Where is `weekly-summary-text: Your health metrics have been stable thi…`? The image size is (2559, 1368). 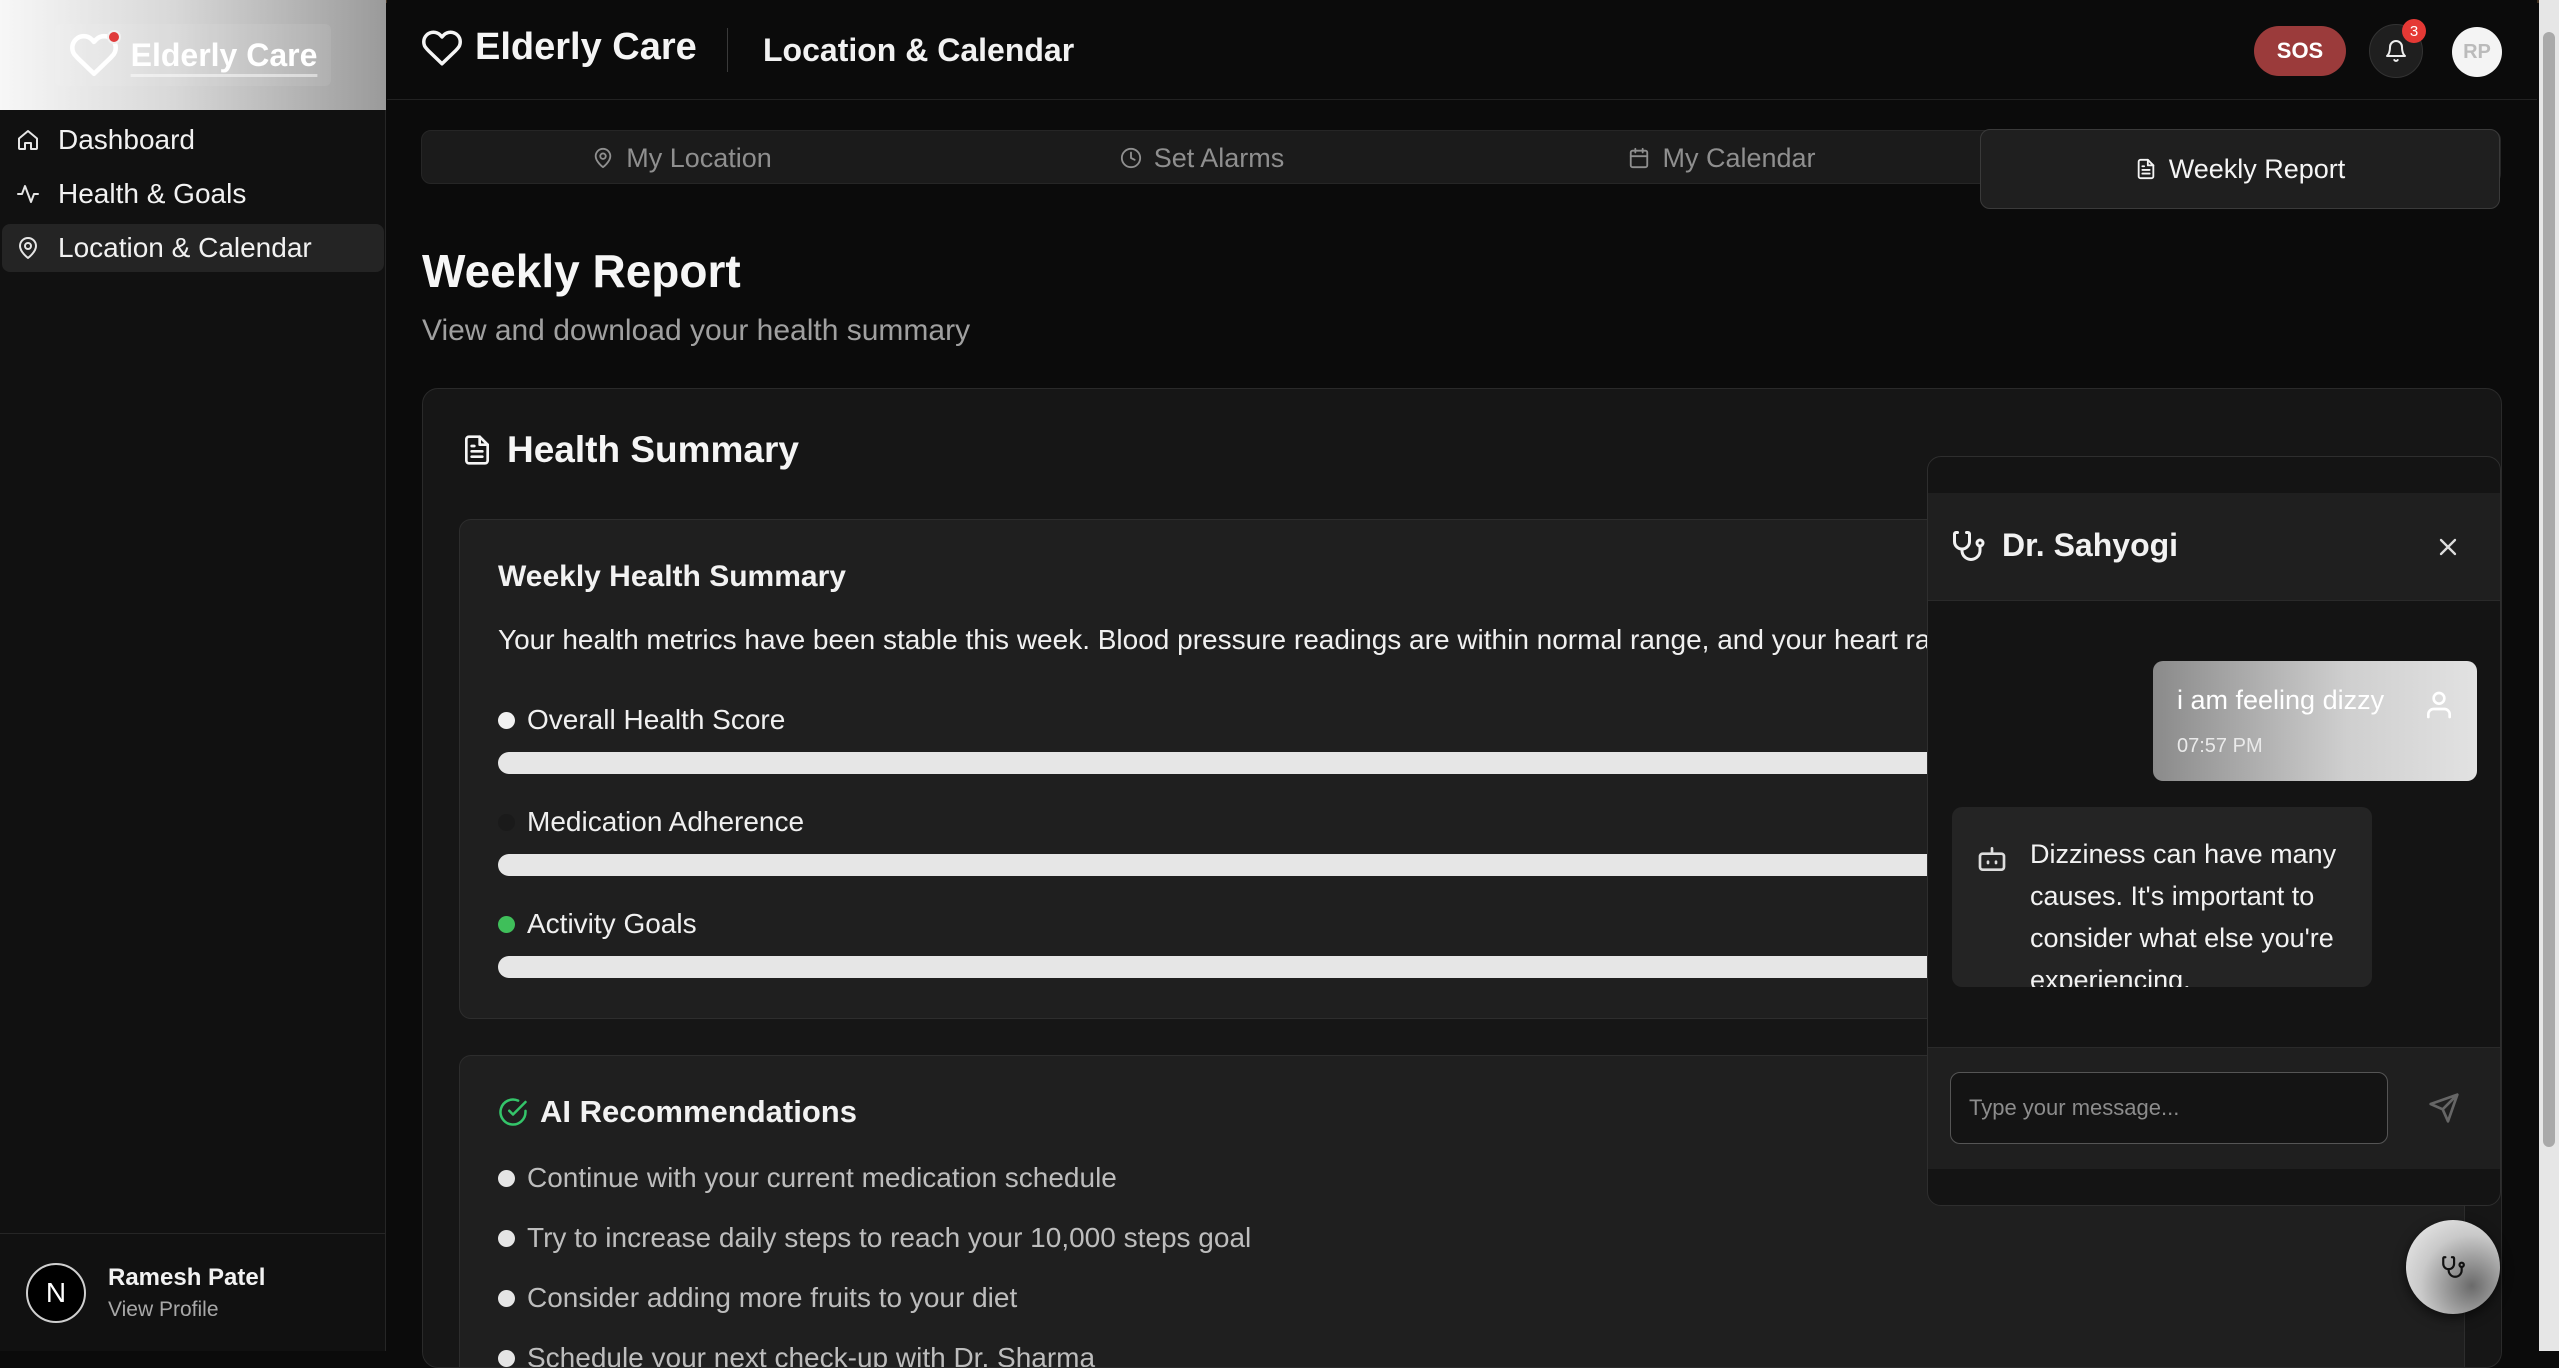 weekly-summary-text: Your health metrics have been stable thi… is located at coordinates (1226, 639).